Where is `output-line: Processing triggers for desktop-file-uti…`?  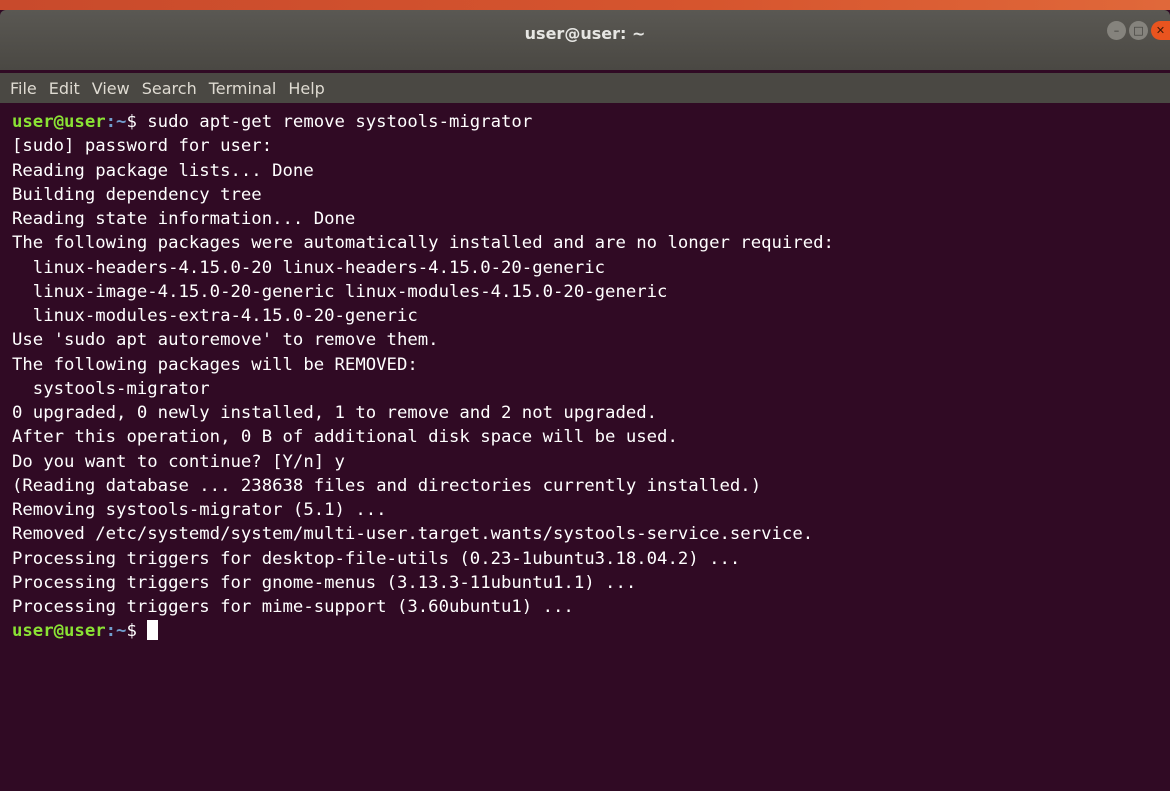 output-line: Processing triggers for desktop-file-uti… is located at coordinates (376, 558).